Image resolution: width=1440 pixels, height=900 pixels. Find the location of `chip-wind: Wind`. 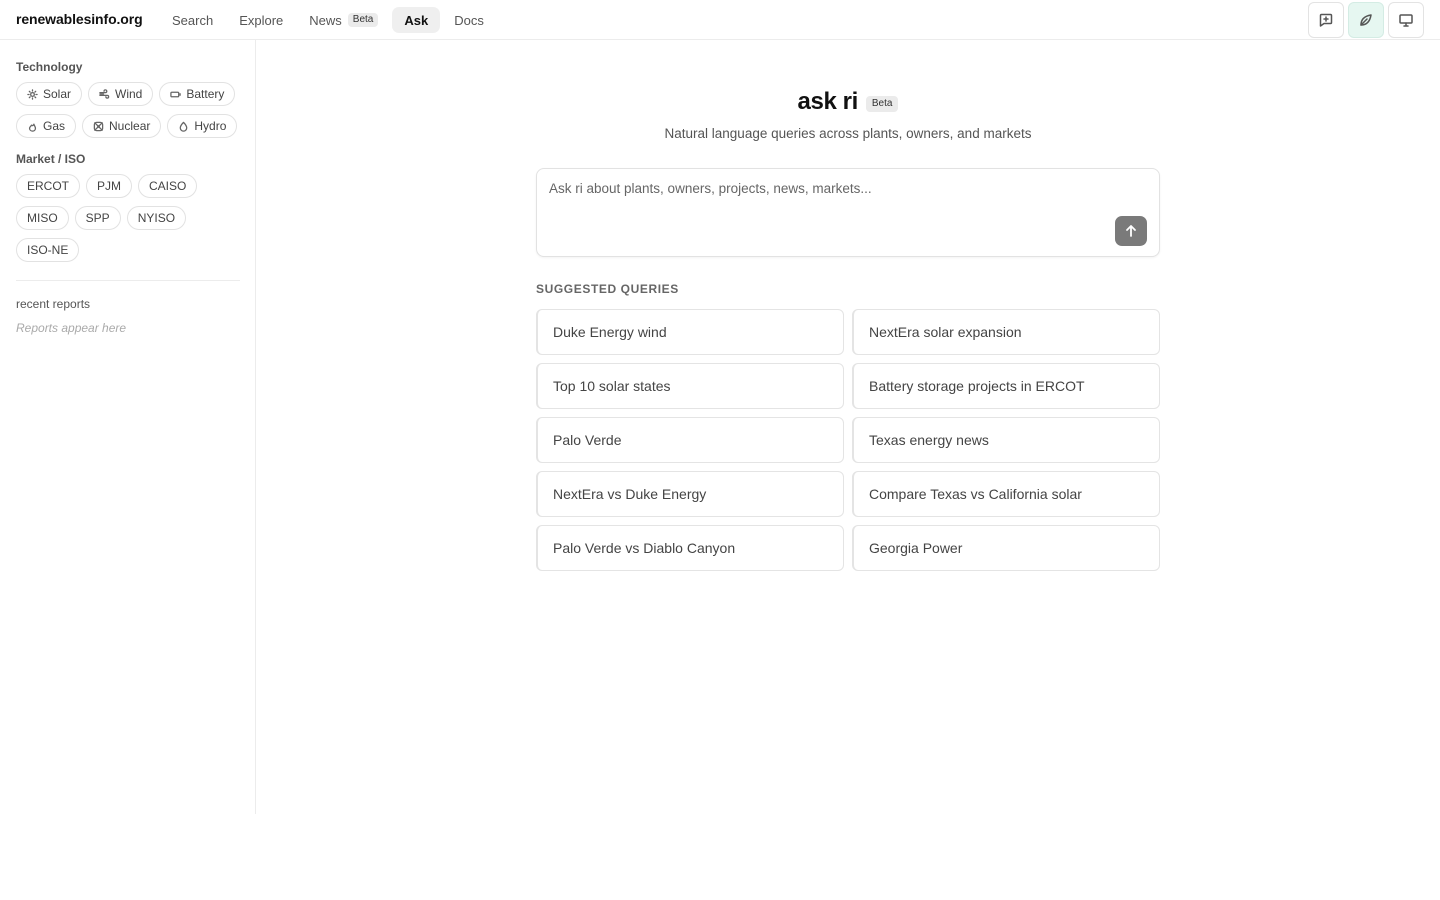

chip-wind: Wind is located at coordinates (121, 94).